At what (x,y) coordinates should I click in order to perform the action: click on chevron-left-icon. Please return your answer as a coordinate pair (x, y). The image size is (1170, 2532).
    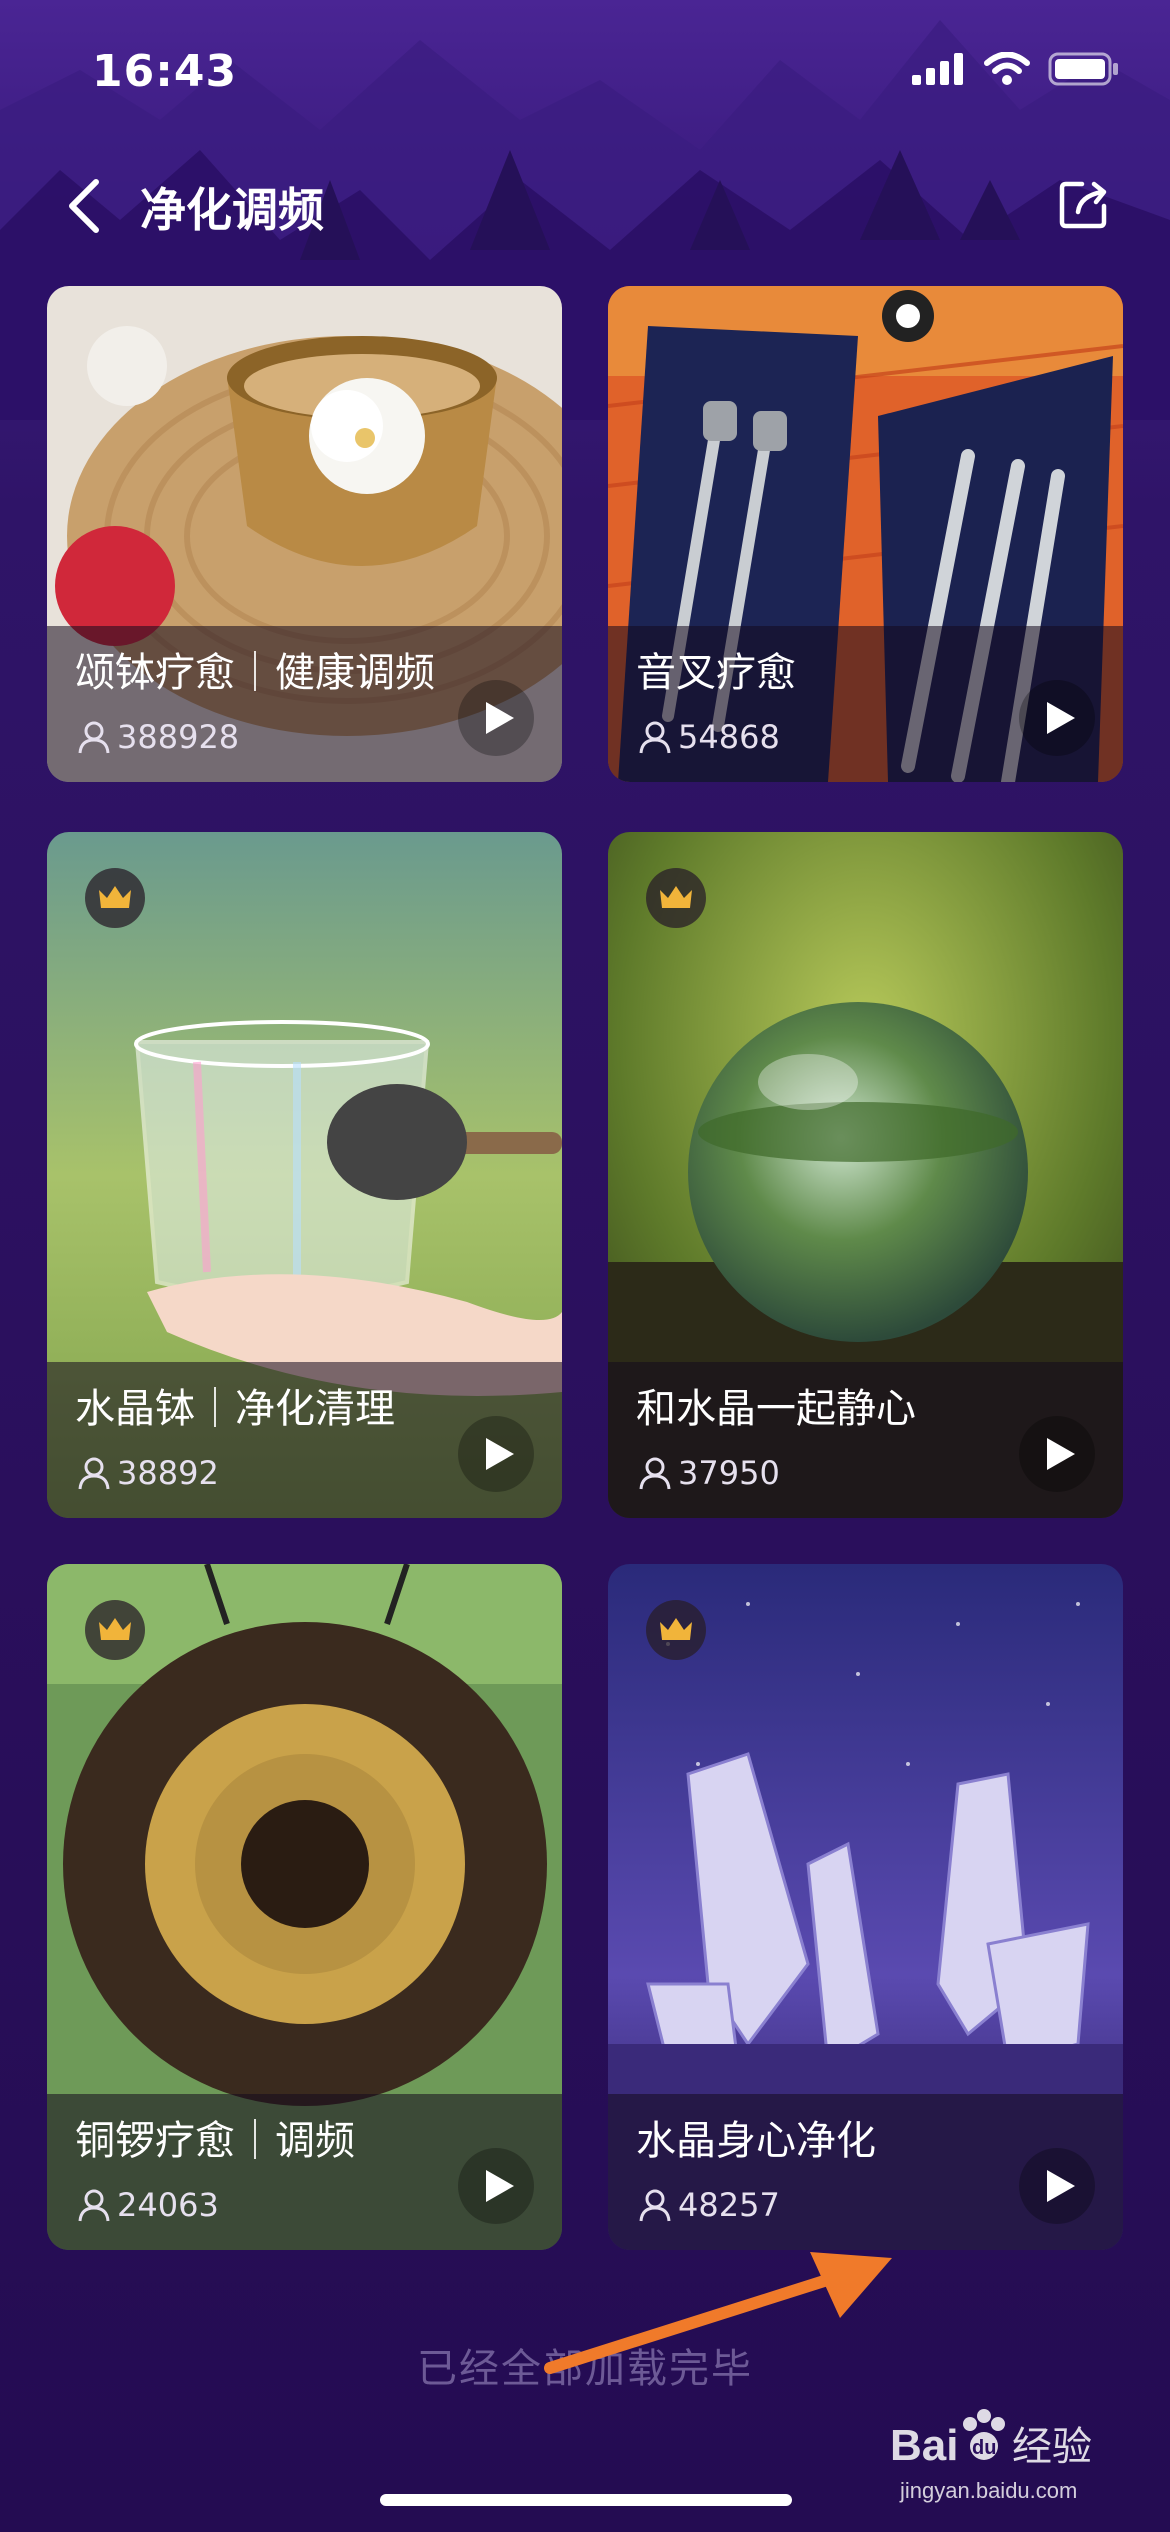
    Looking at the image, I should click on (86, 205).